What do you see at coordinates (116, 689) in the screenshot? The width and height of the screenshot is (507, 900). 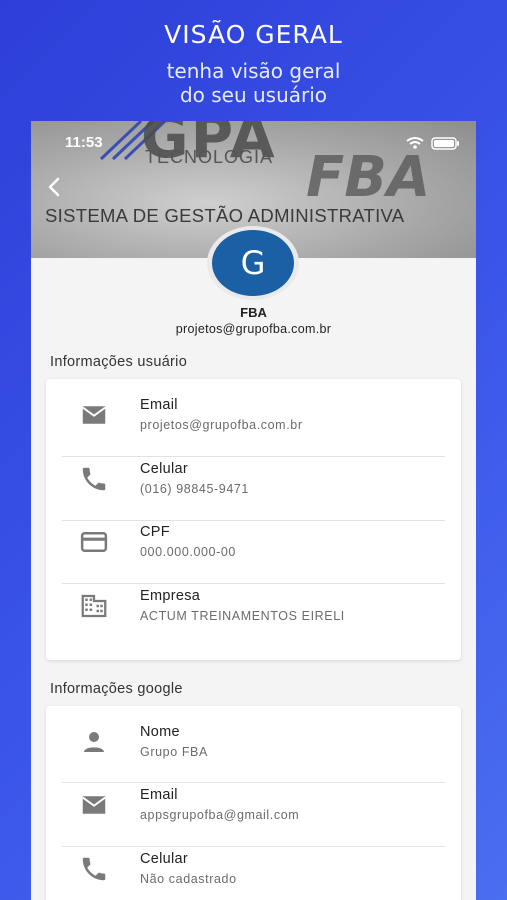 I see `section-title-google-info: Informações google` at bounding box center [116, 689].